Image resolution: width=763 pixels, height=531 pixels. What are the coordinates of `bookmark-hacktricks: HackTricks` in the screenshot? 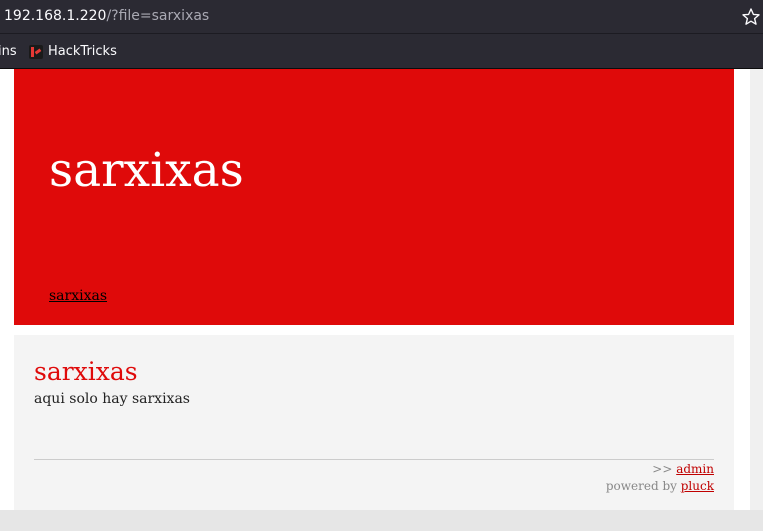 It's located at (73, 51).